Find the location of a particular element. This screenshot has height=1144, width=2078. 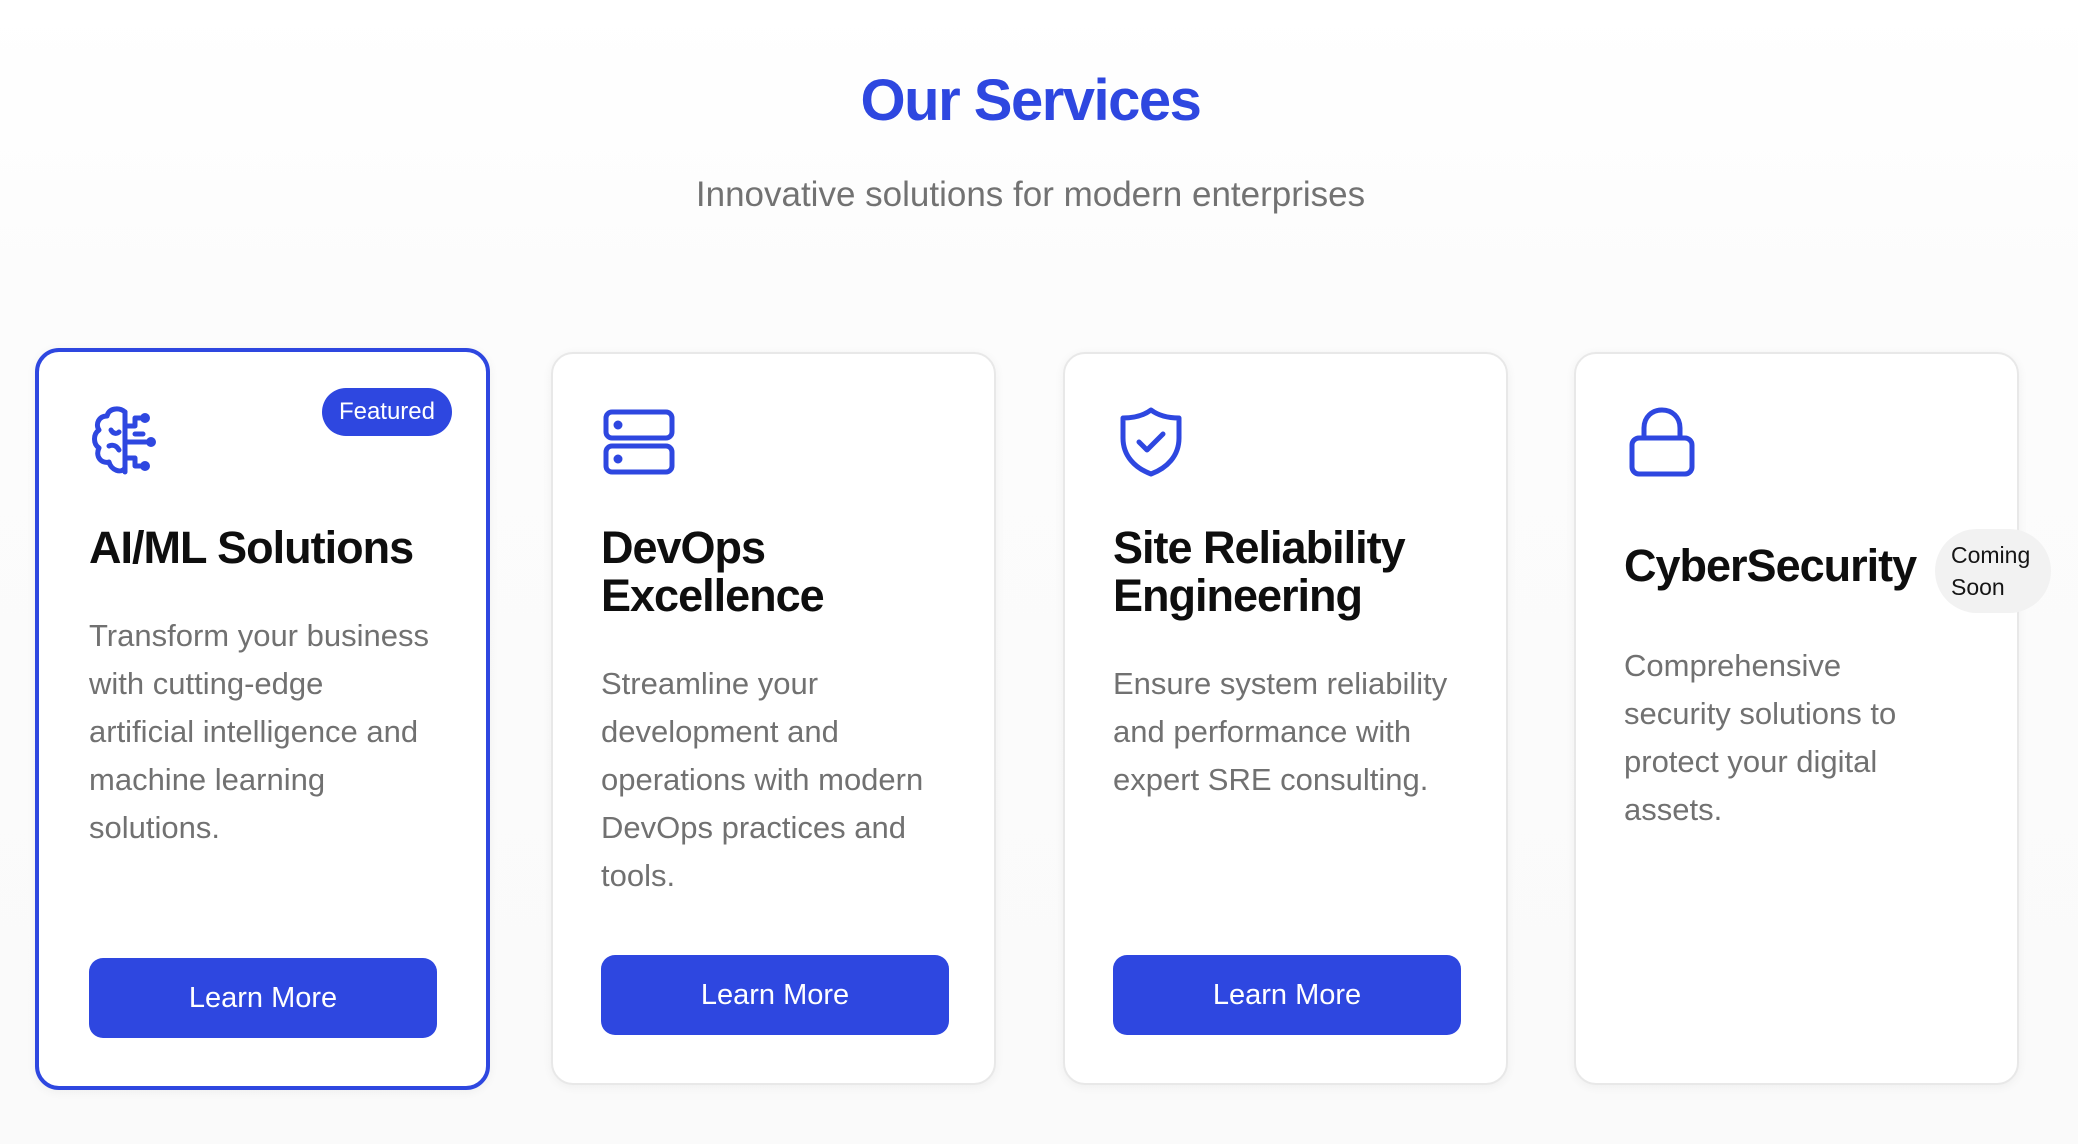

card-title: DevOps Excellence is located at coordinates (713, 571).